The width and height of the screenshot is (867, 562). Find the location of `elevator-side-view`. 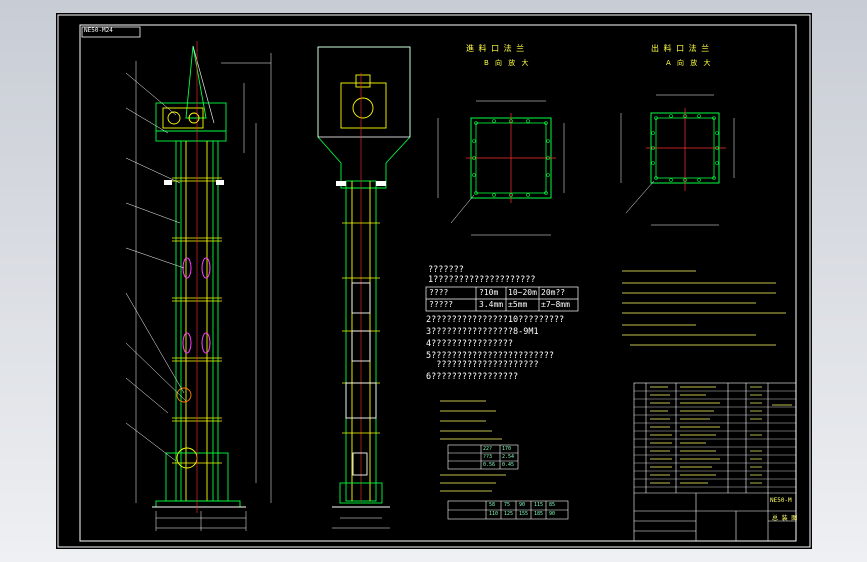

elevator-side-view is located at coordinates (364, 277).